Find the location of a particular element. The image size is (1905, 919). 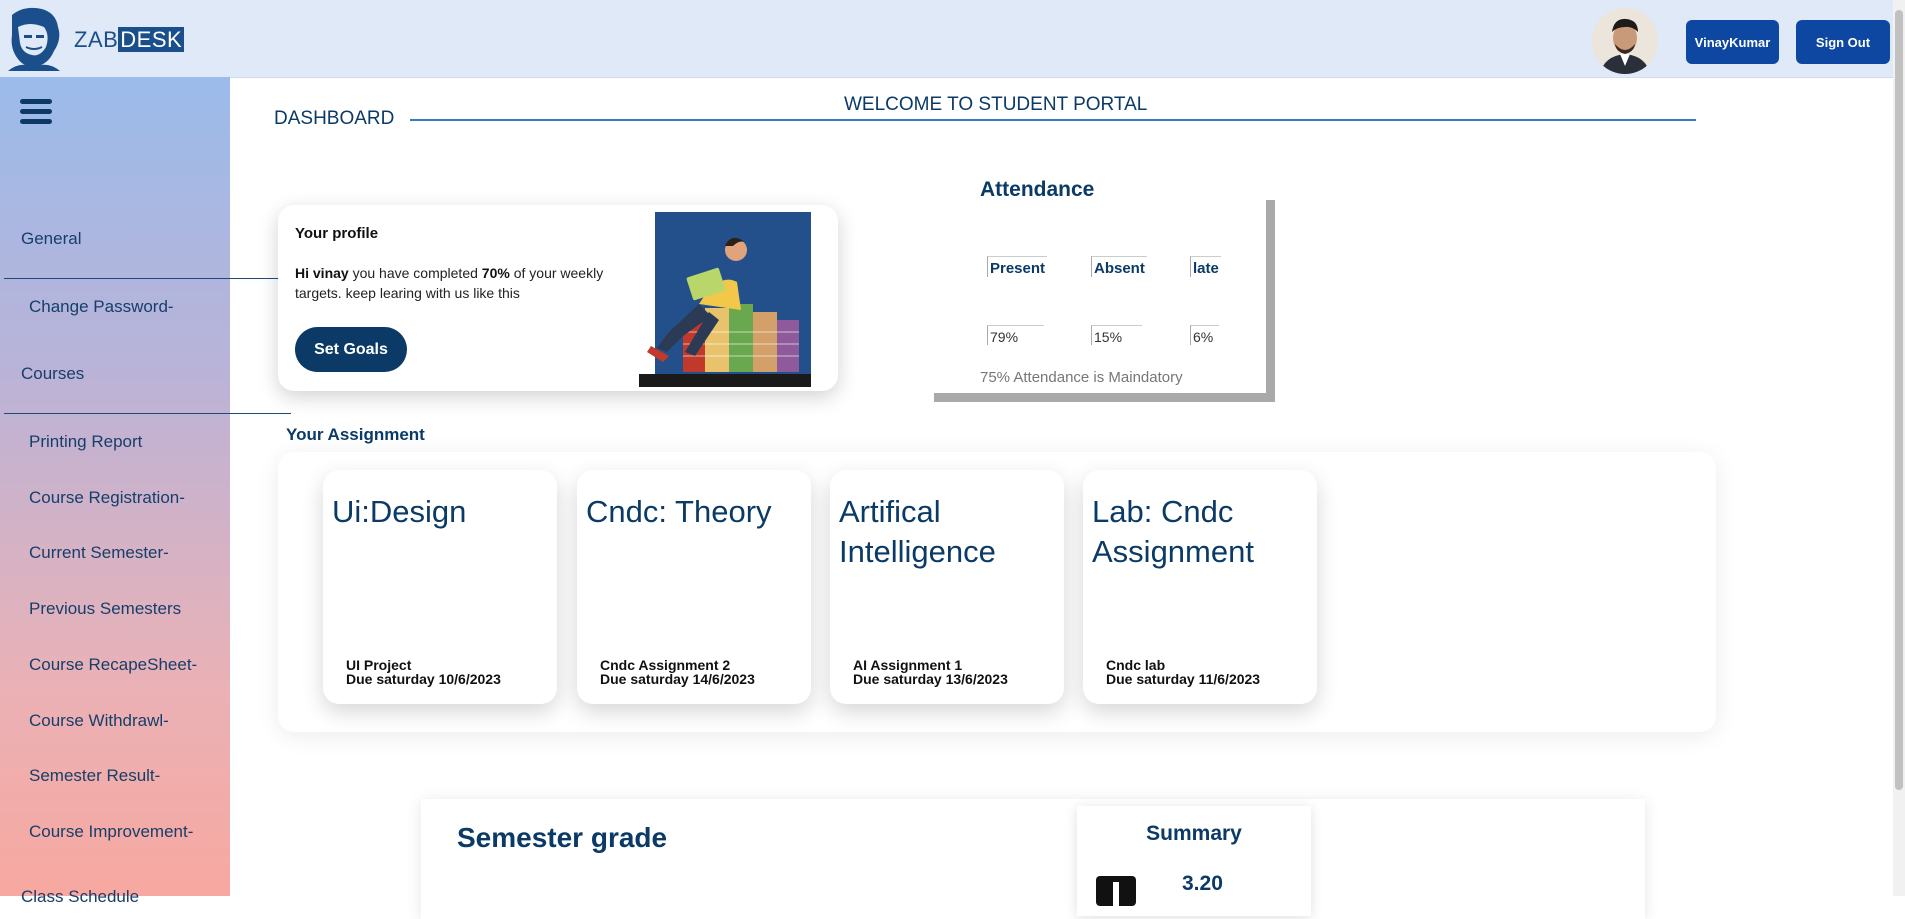

profile-percent: 70% is located at coordinates (495, 273).